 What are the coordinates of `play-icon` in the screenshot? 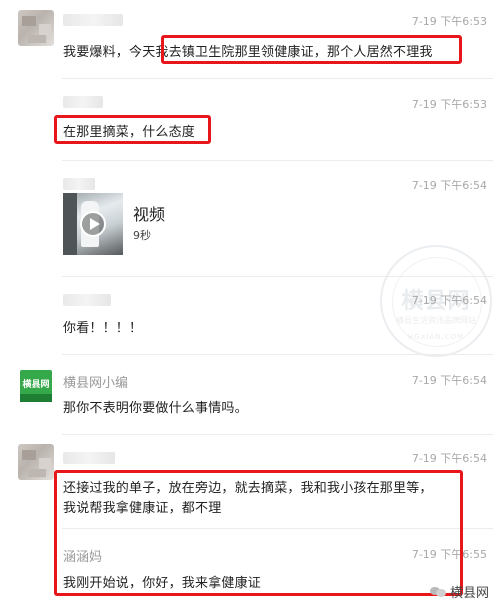 It's located at (93, 224).